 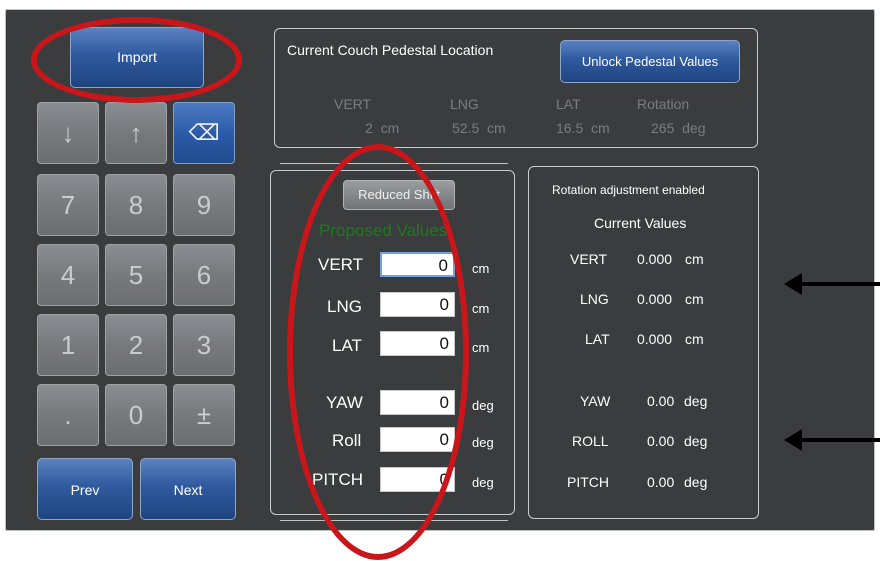 I want to click on current-unit-roll: deg, so click(x=696, y=441).